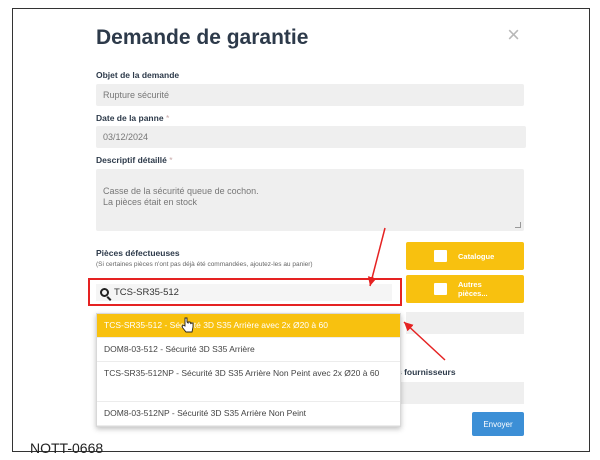 The width and height of the screenshot is (600, 460). I want to click on description-label-text: Descriptif détaillé, so click(131, 160).